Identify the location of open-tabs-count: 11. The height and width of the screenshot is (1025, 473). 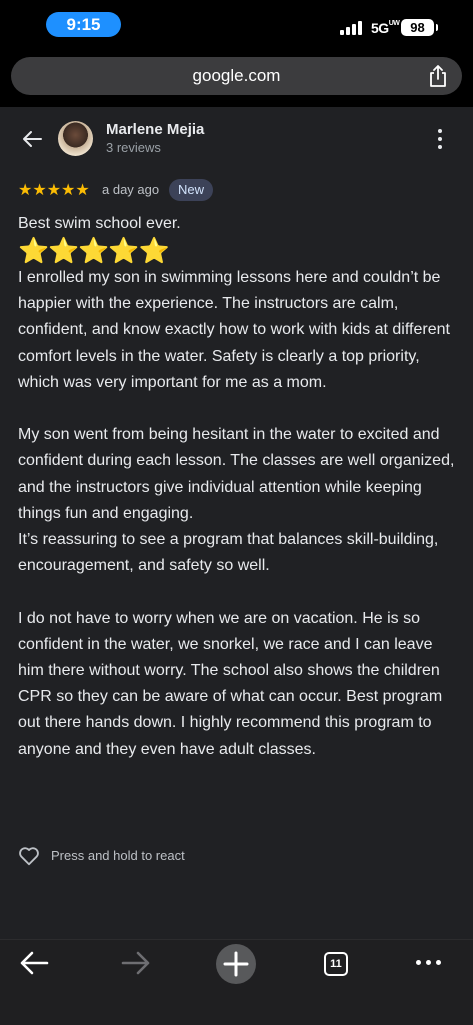
(336, 964).